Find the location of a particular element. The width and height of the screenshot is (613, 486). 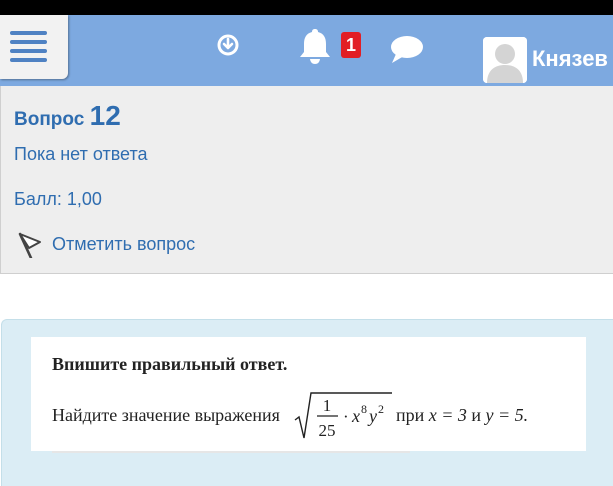

top-navbar: 1 Князев is located at coordinates (306, 50).